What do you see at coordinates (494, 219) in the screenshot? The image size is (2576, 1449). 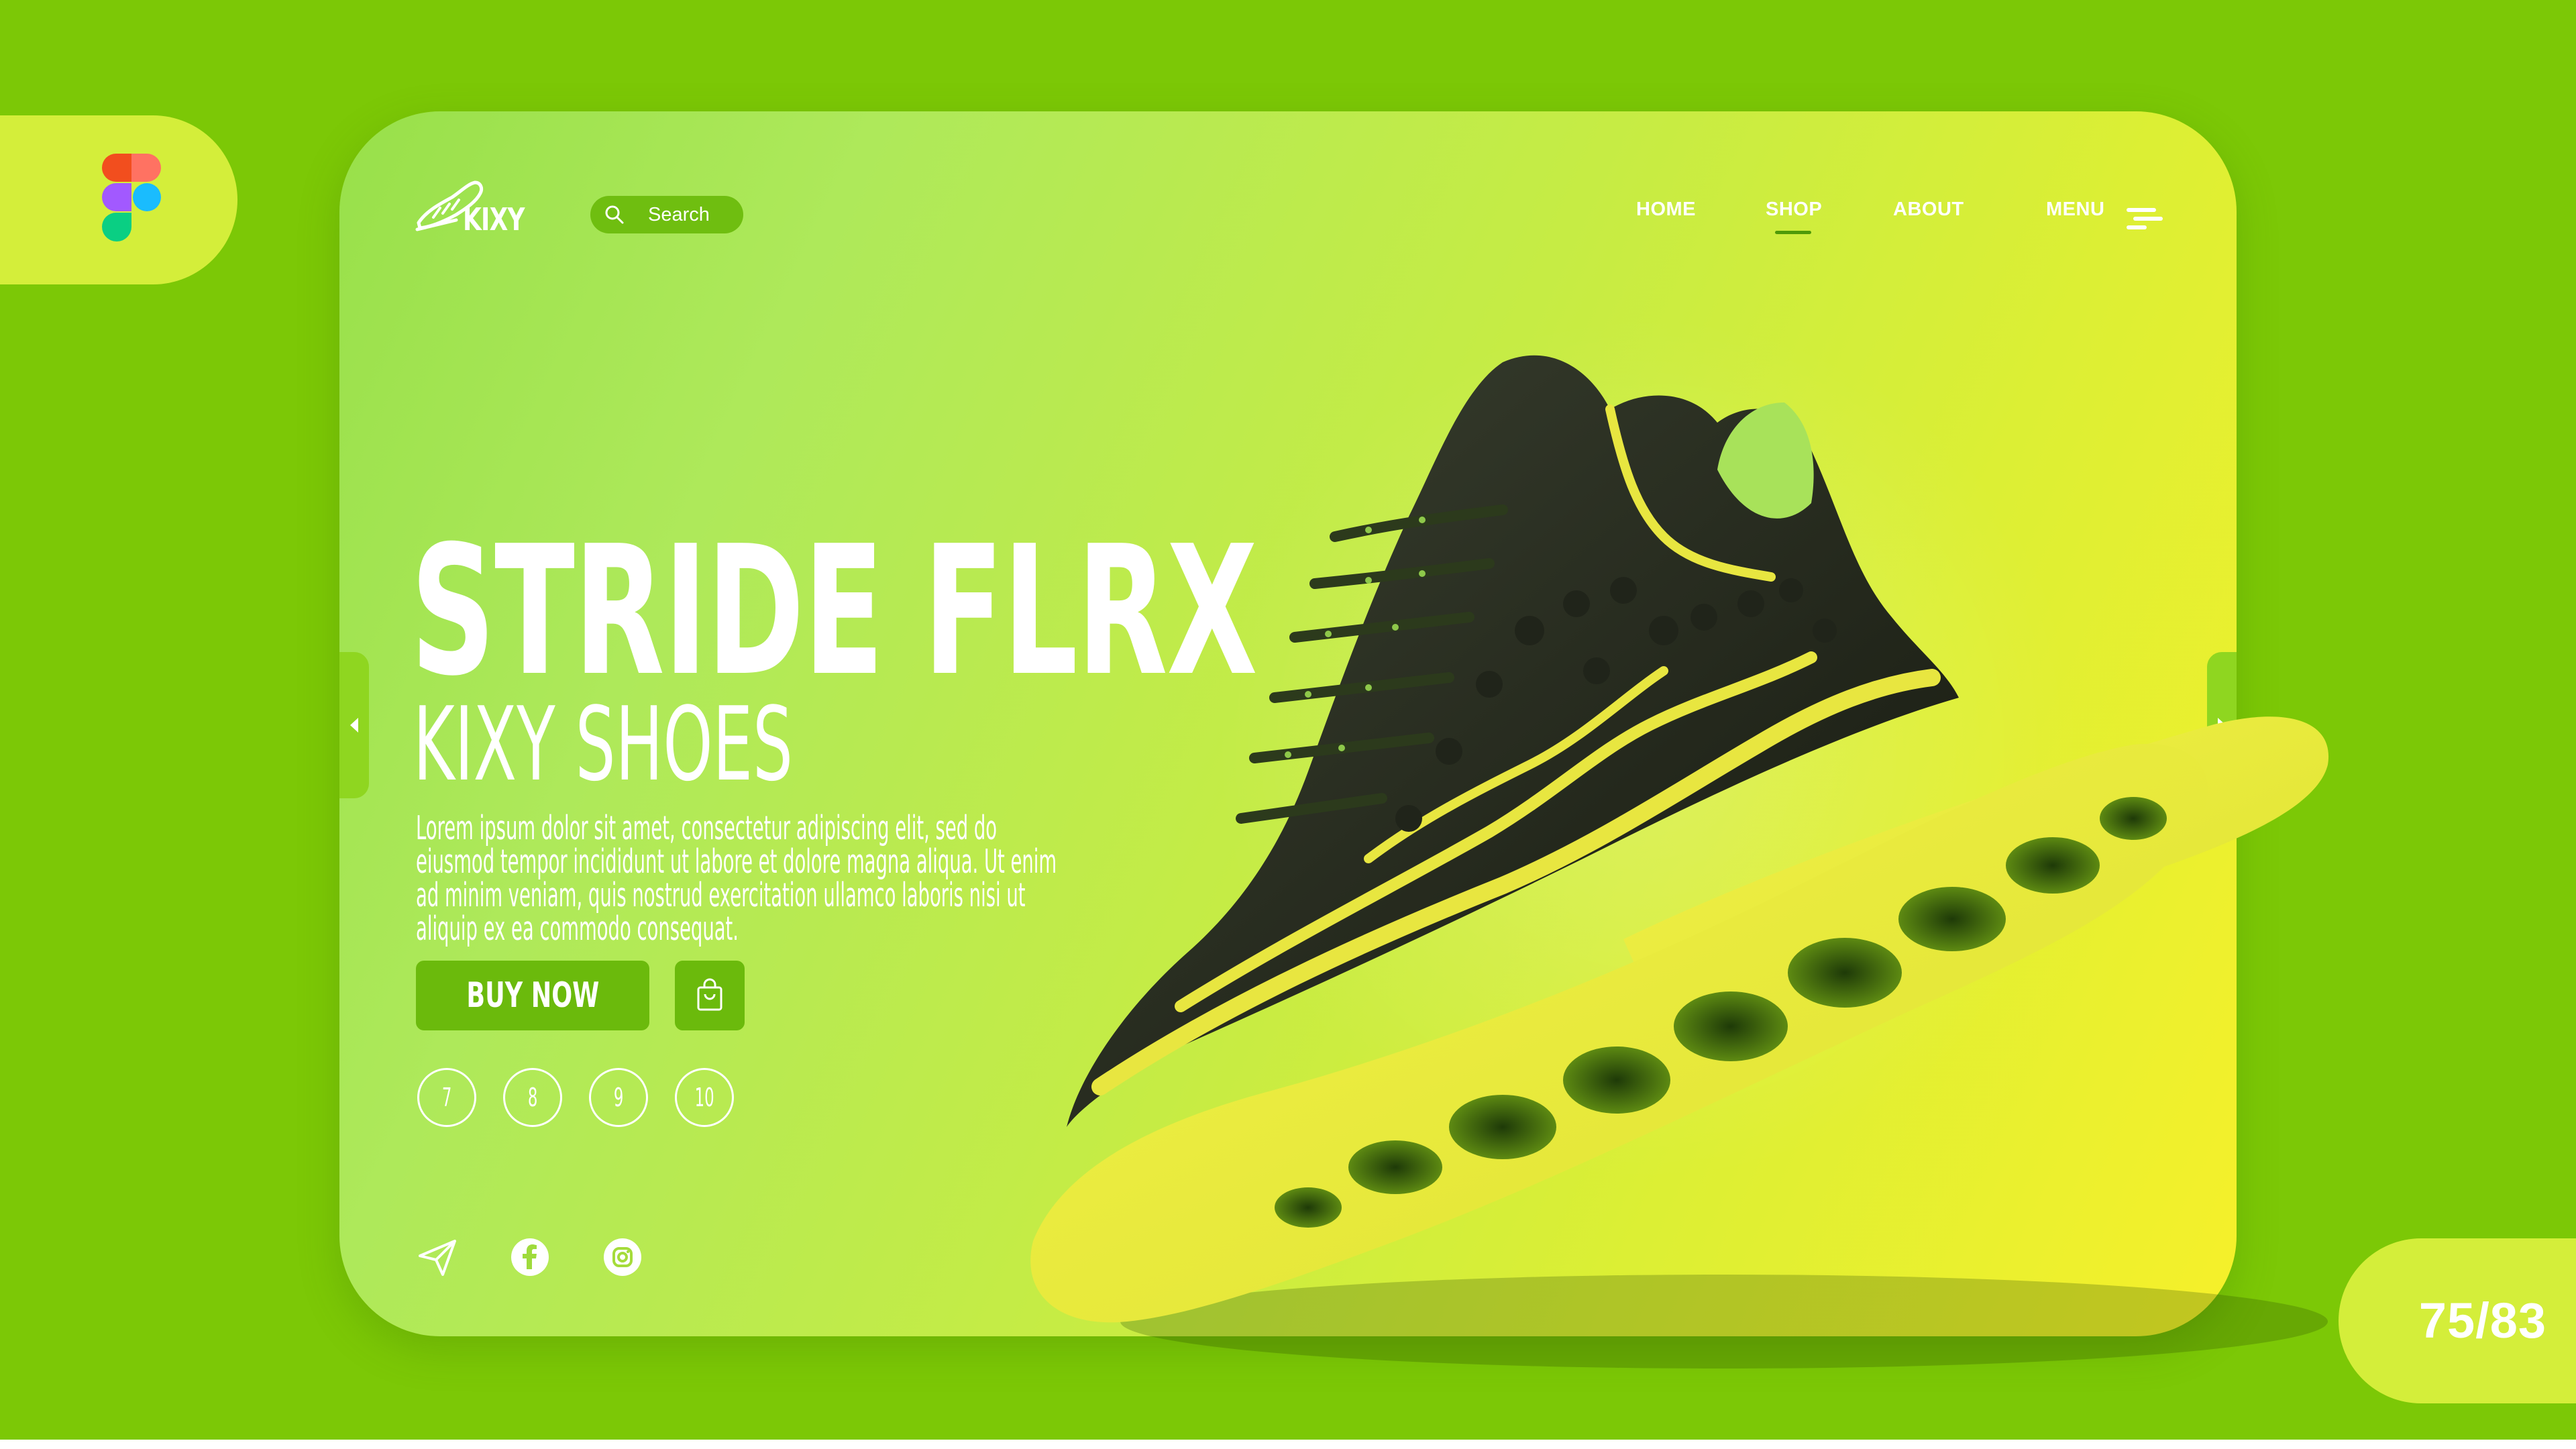 I see `brand-name: KIXY` at bounding box center [494, 219].